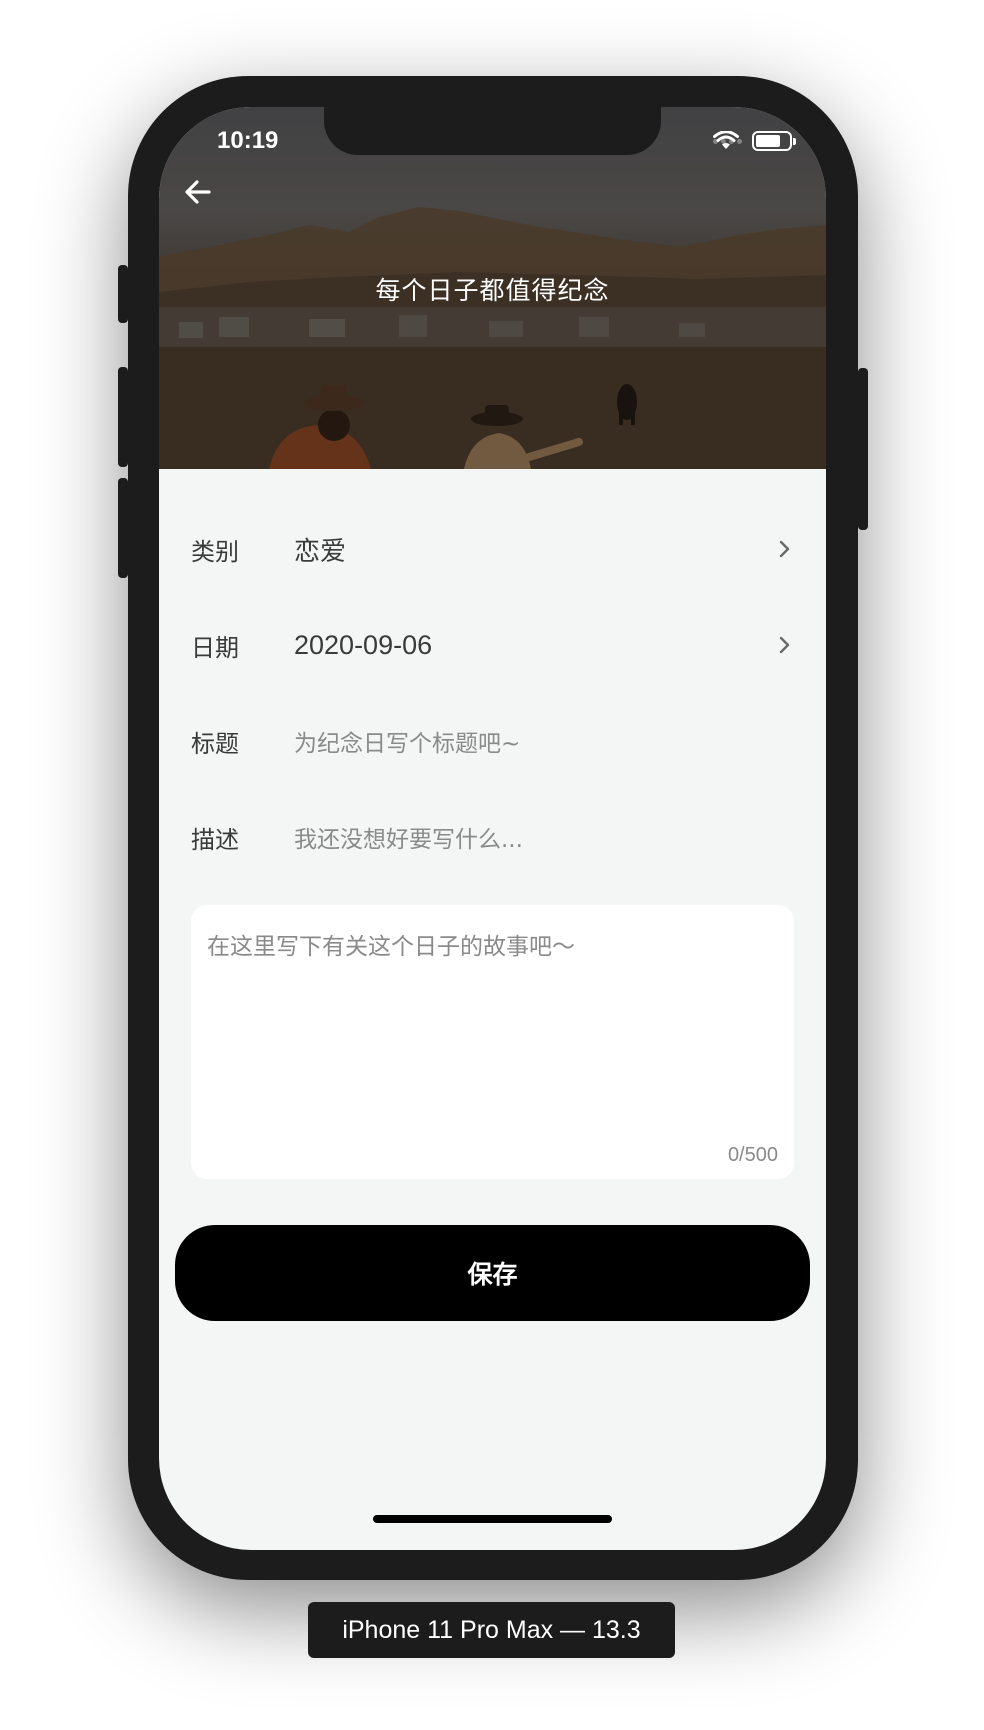  What do you see at coordinates (123, 294) in the screenshot?
I see `mute-switch` at bounding box center [123, 294].